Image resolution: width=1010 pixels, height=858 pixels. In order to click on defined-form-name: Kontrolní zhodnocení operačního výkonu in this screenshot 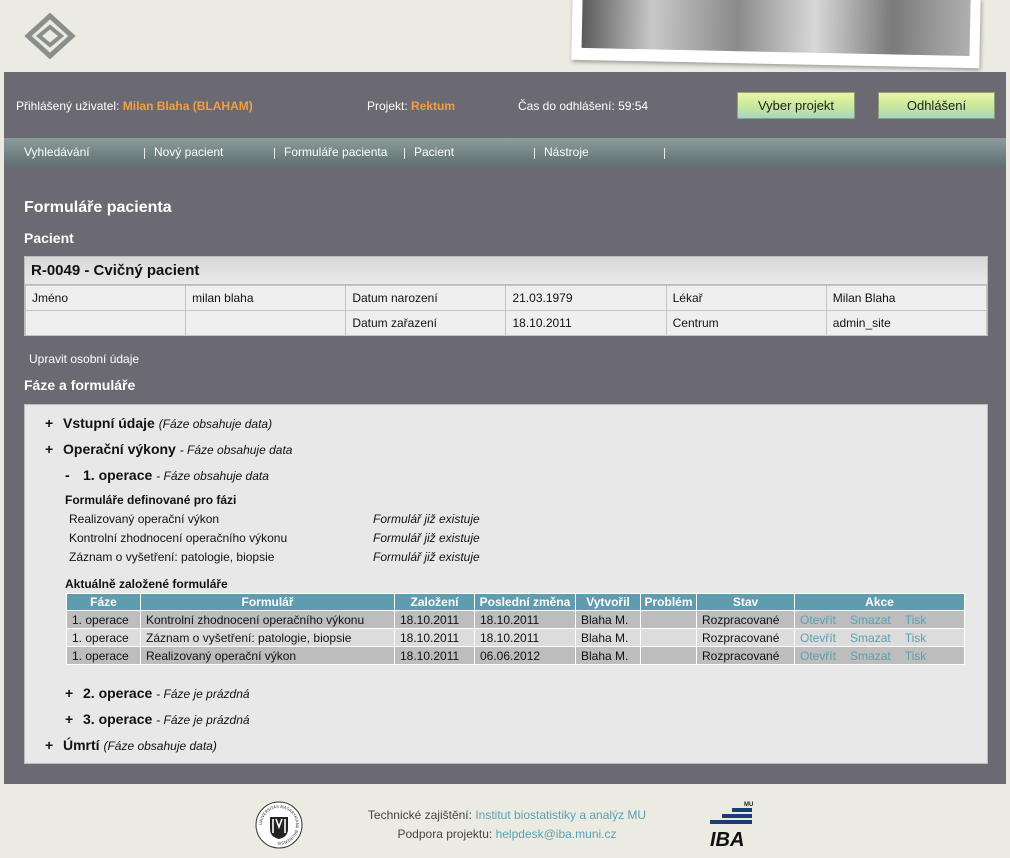, I will do `click(178, 538)`.